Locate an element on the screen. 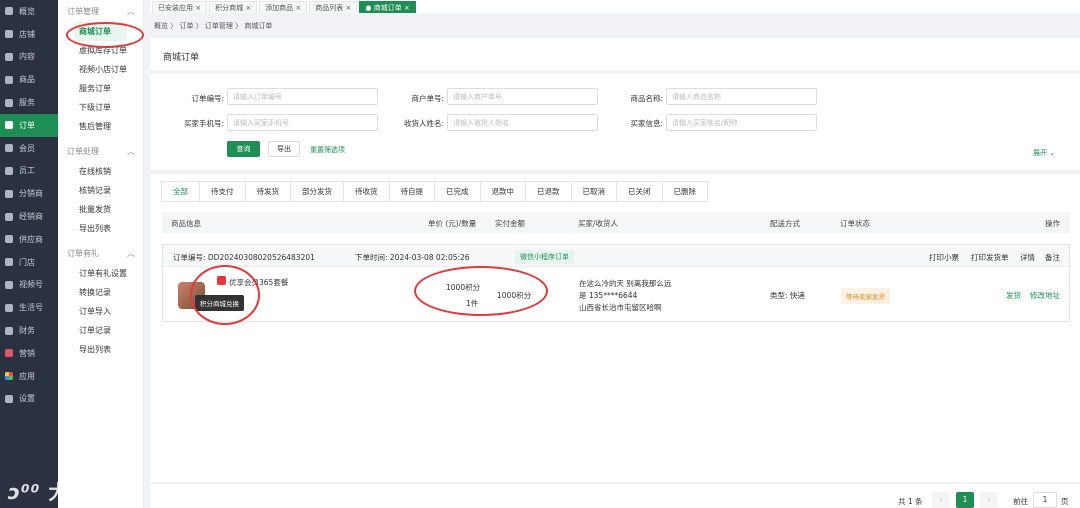  page-tab-label: 已安装应用 is located at coordinates (175, 8).